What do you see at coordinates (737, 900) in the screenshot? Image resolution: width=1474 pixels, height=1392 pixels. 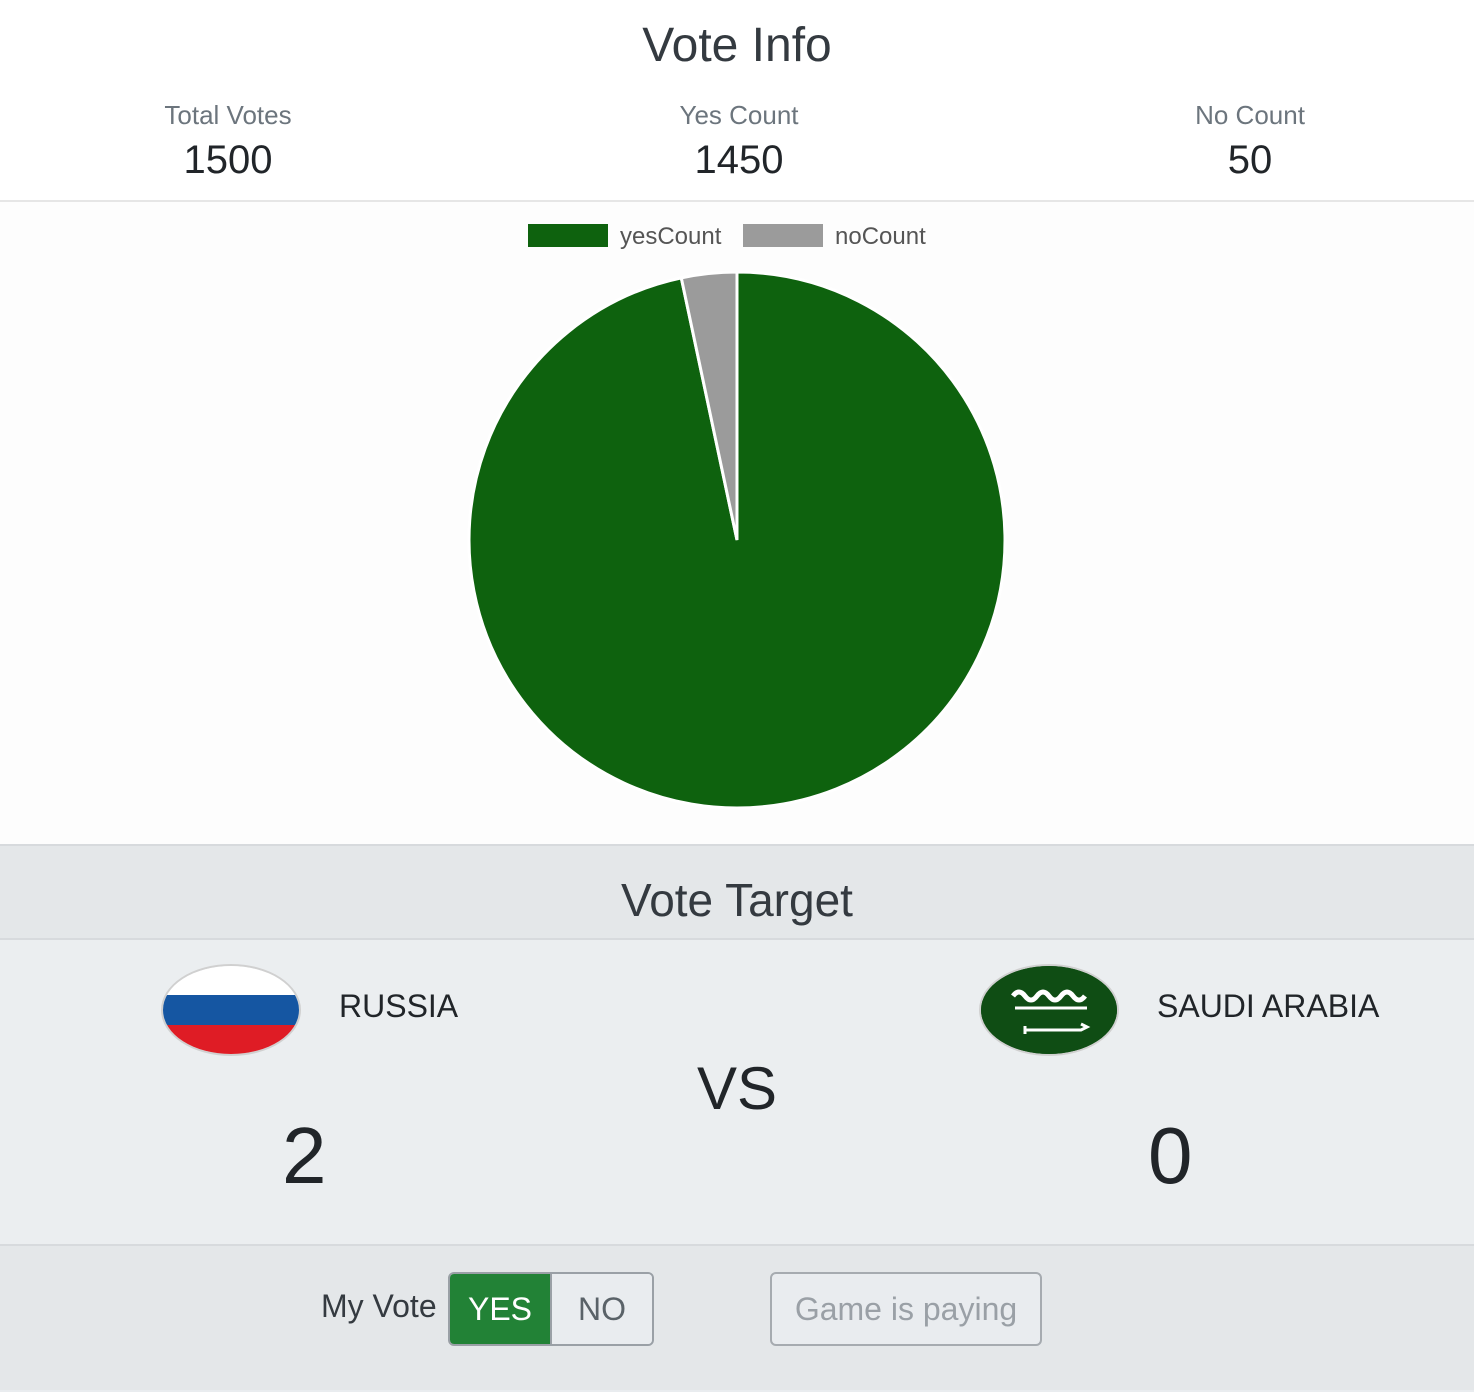 I see `vote-target-title: Vote Target` at bounding box center [737, 900].